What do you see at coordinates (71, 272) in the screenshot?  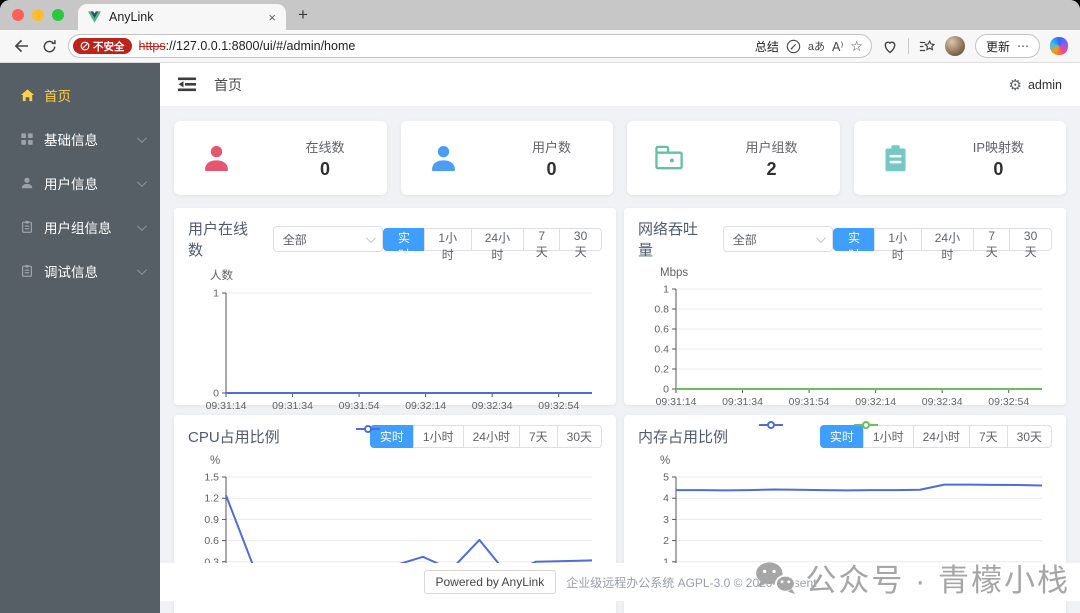 I see `sidebar-item-label: 调试信息` at bounding box center [71, 272].